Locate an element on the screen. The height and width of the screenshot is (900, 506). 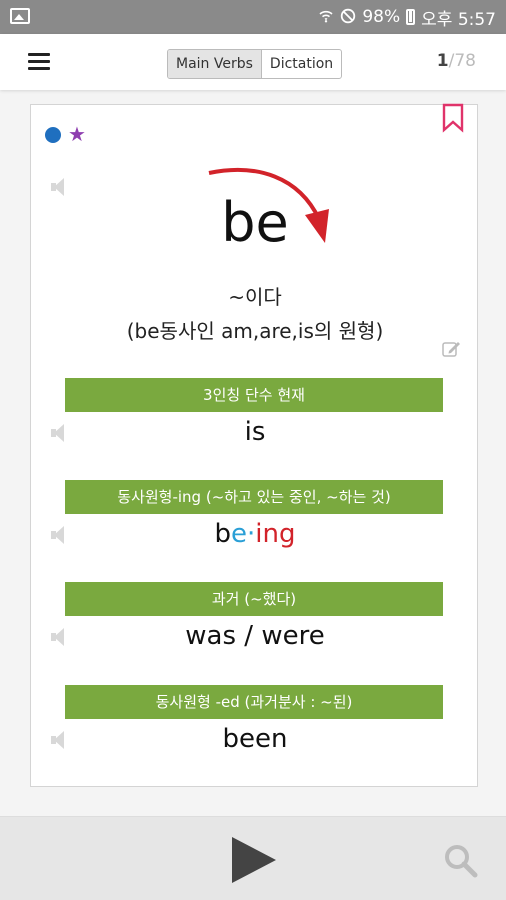
bookmark-icon is located at coordinates (453, 118).